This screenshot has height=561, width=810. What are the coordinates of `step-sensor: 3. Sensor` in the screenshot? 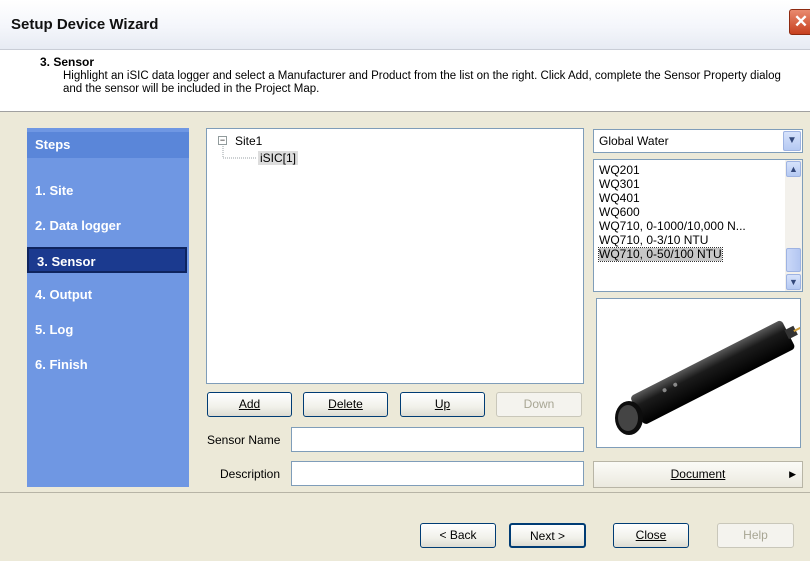 It's located at (107, 260).